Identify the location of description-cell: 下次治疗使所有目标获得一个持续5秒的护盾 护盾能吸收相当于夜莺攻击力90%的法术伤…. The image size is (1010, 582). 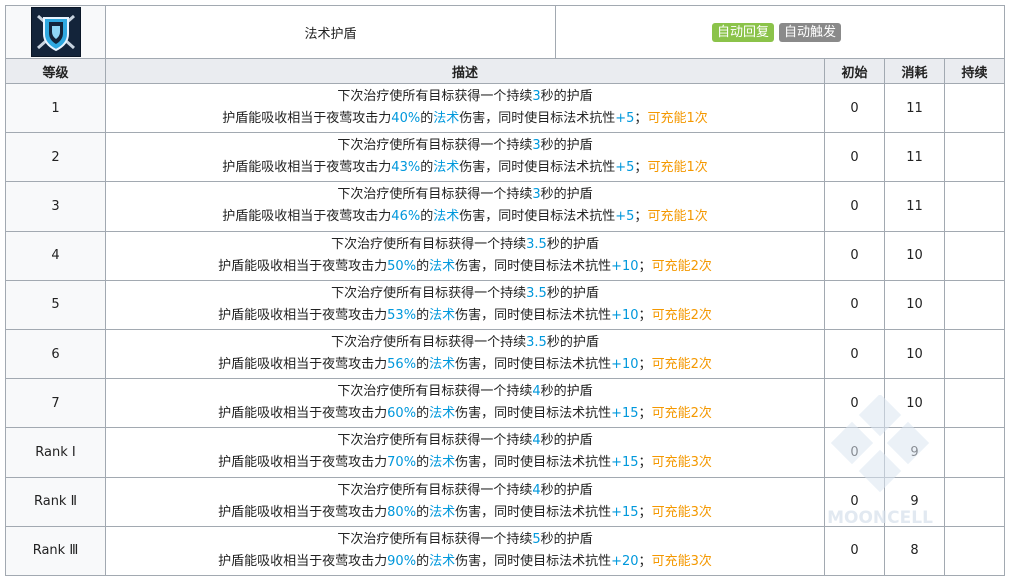
(465, 551).